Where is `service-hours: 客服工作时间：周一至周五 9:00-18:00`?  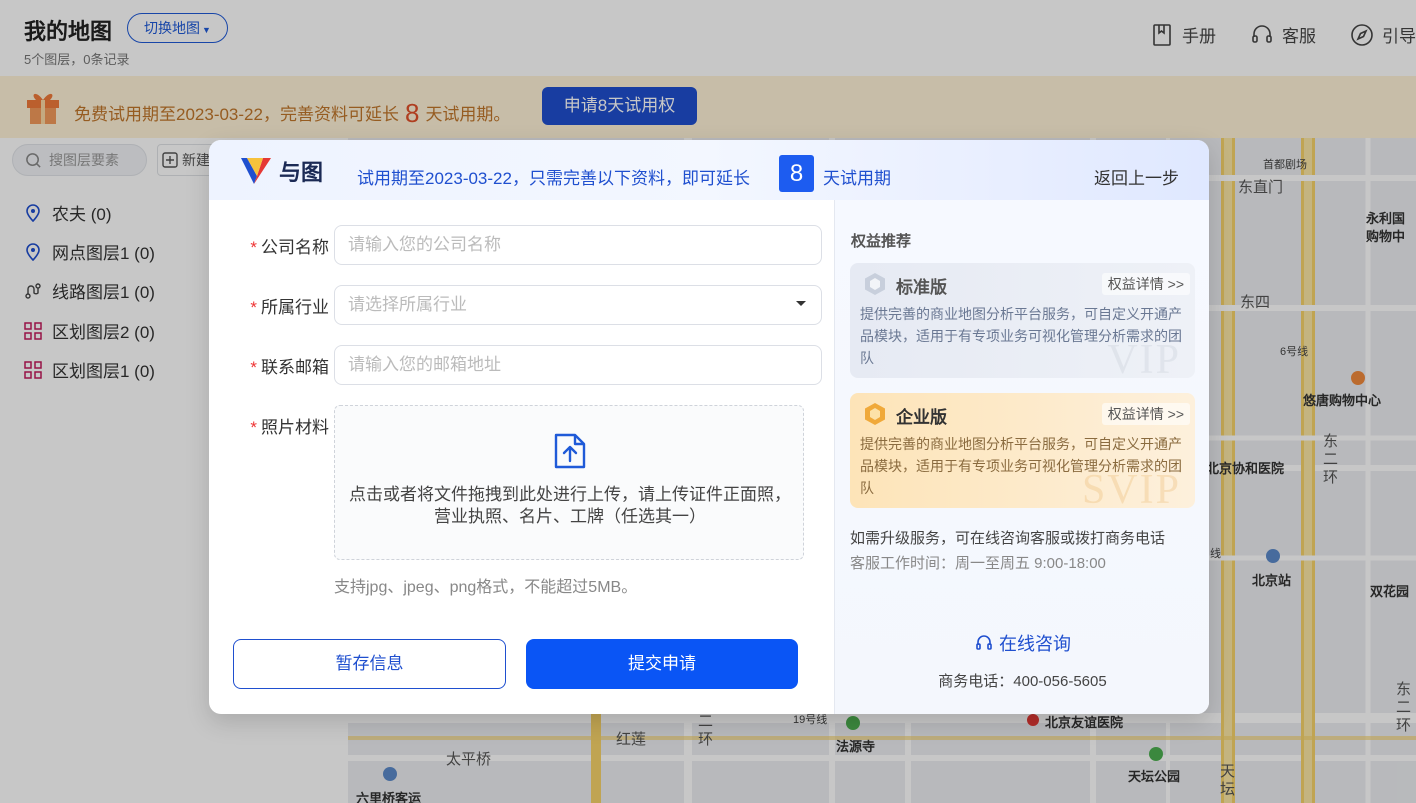
service-hours: 客服工作时间：周一至周五 9:00-18:00 is located at coordinates (978, 563).